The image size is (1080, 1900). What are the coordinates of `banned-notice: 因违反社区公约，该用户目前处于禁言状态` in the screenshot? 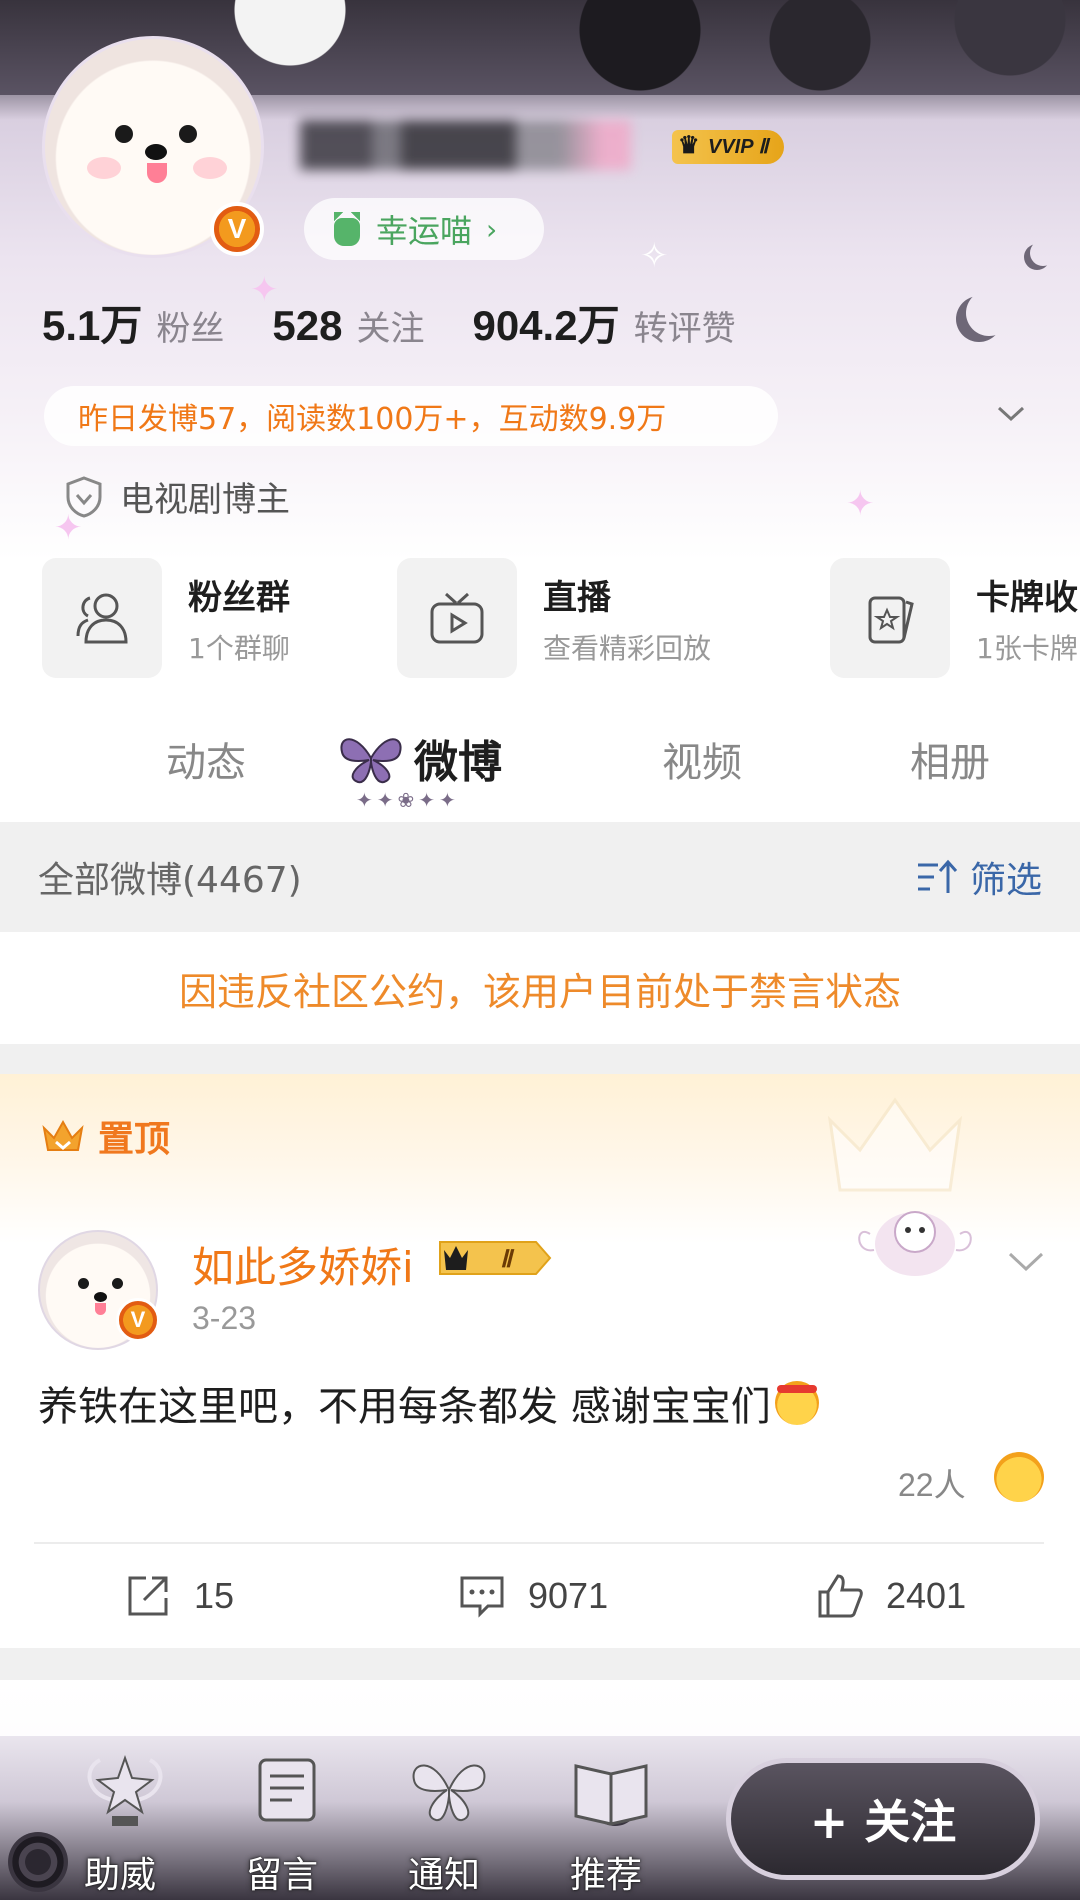 It's located at (540, 988).